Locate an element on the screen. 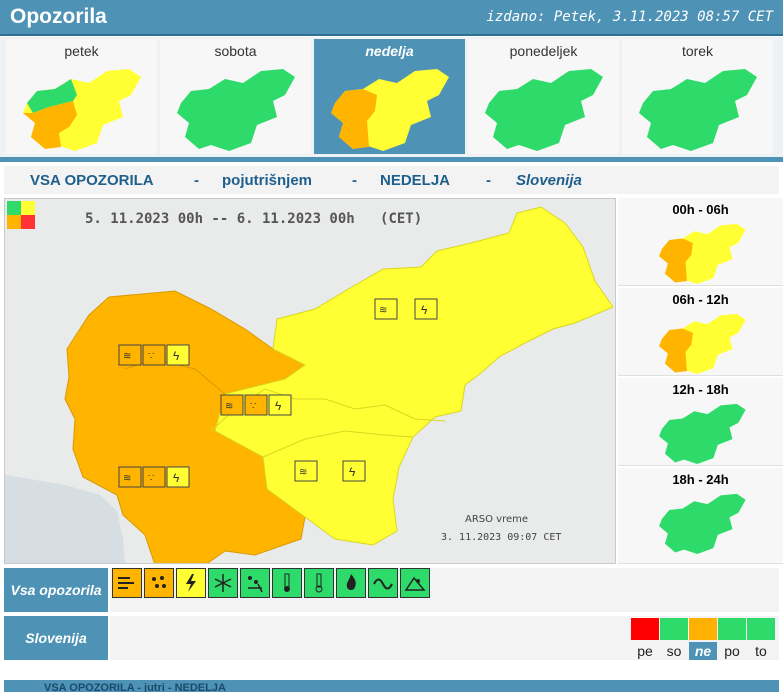  next-section-title: VSA OPOZORILA - jutri - NEDELJA is located at coordinates (135, 687).